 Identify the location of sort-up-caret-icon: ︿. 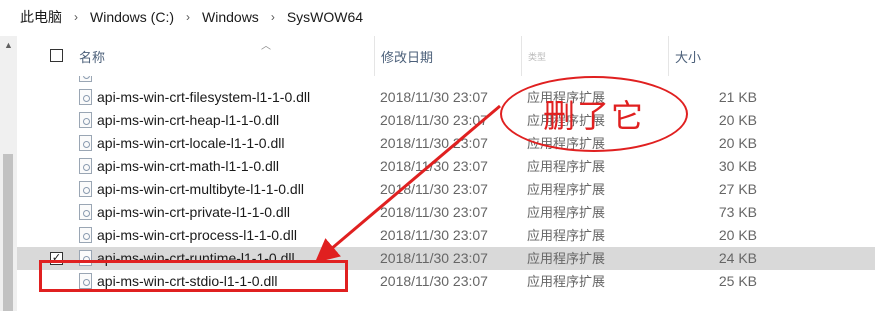
(266, 46).